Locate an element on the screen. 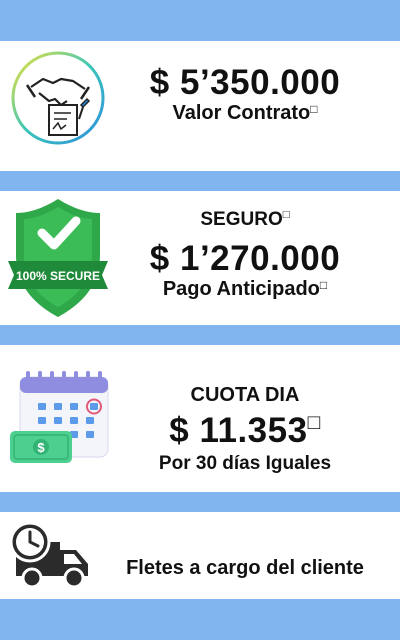 The height and width of the screenshot is (640, 400). handshake-contract-icon is located at coordinates (58, 98).